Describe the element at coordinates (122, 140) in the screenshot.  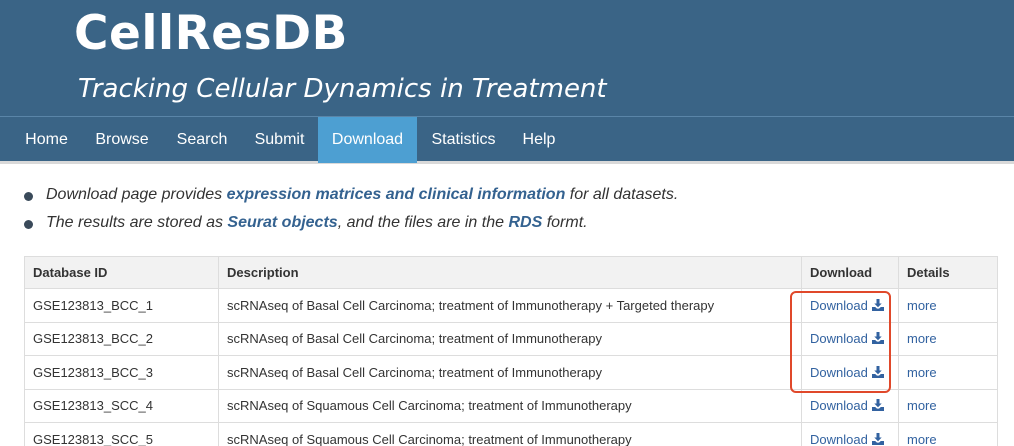
I see `nav-browse: Browse` at that location.